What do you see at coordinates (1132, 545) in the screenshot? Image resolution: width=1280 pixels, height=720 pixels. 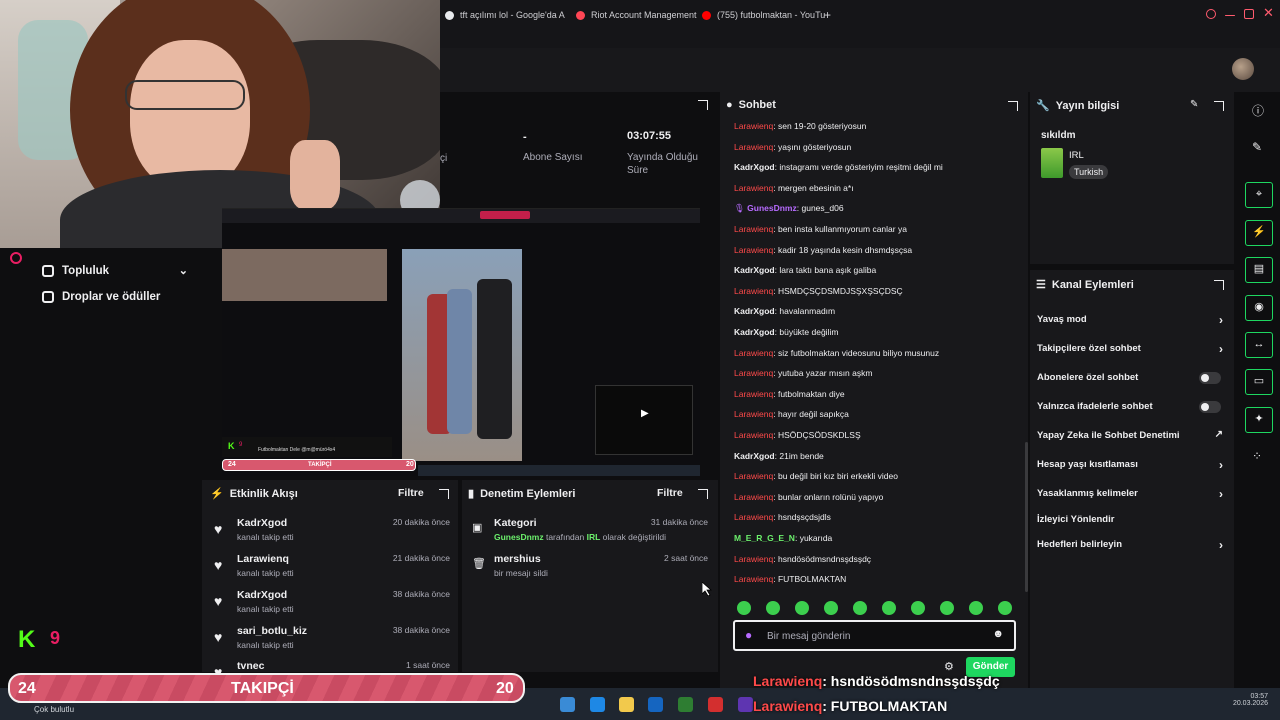 I see `channel-action-item: Hedefleri belirleyin ›` at bounding box center [1132, 545].